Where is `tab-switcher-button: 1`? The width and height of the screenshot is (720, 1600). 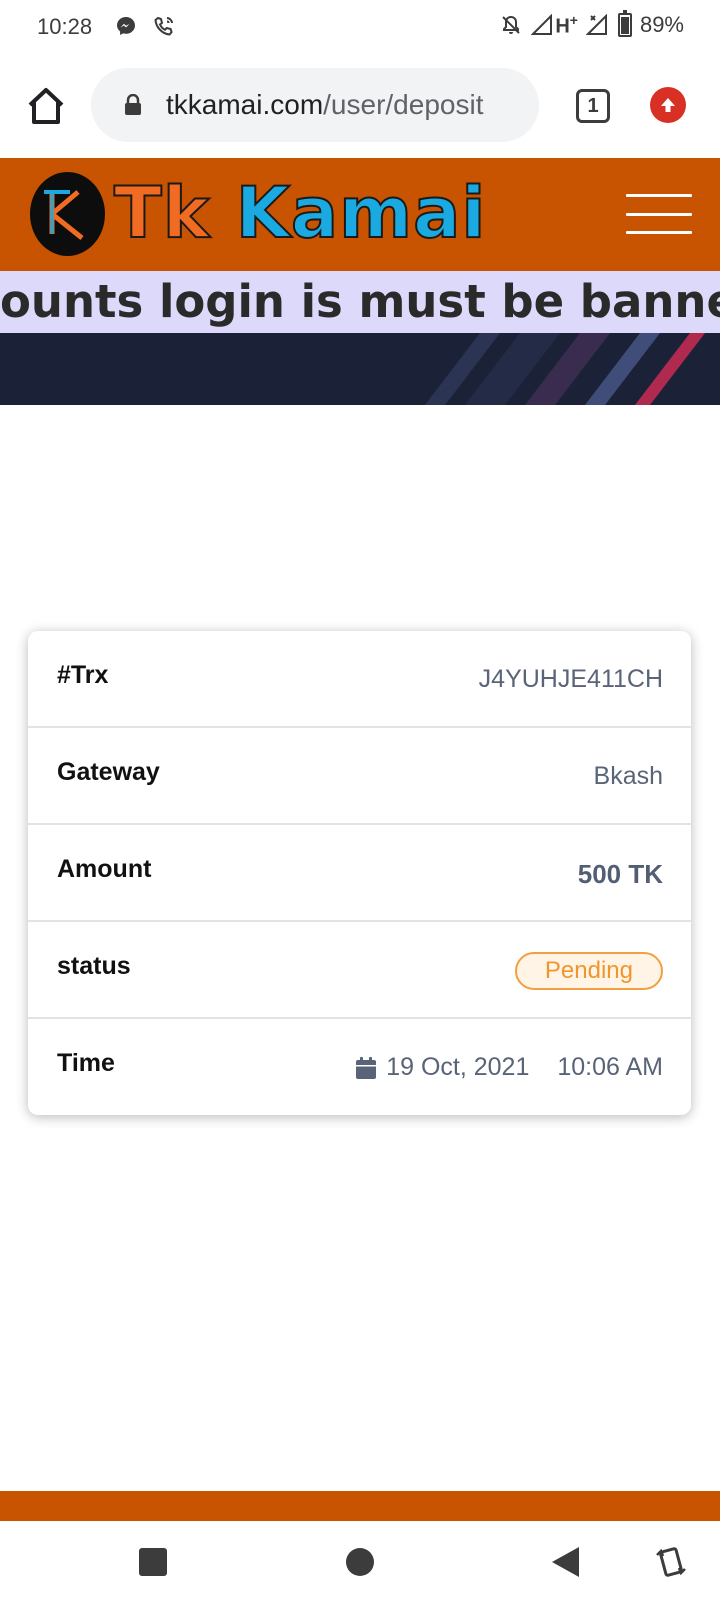 tab-switcher-button: 1 is located at coordinates (593, 106).